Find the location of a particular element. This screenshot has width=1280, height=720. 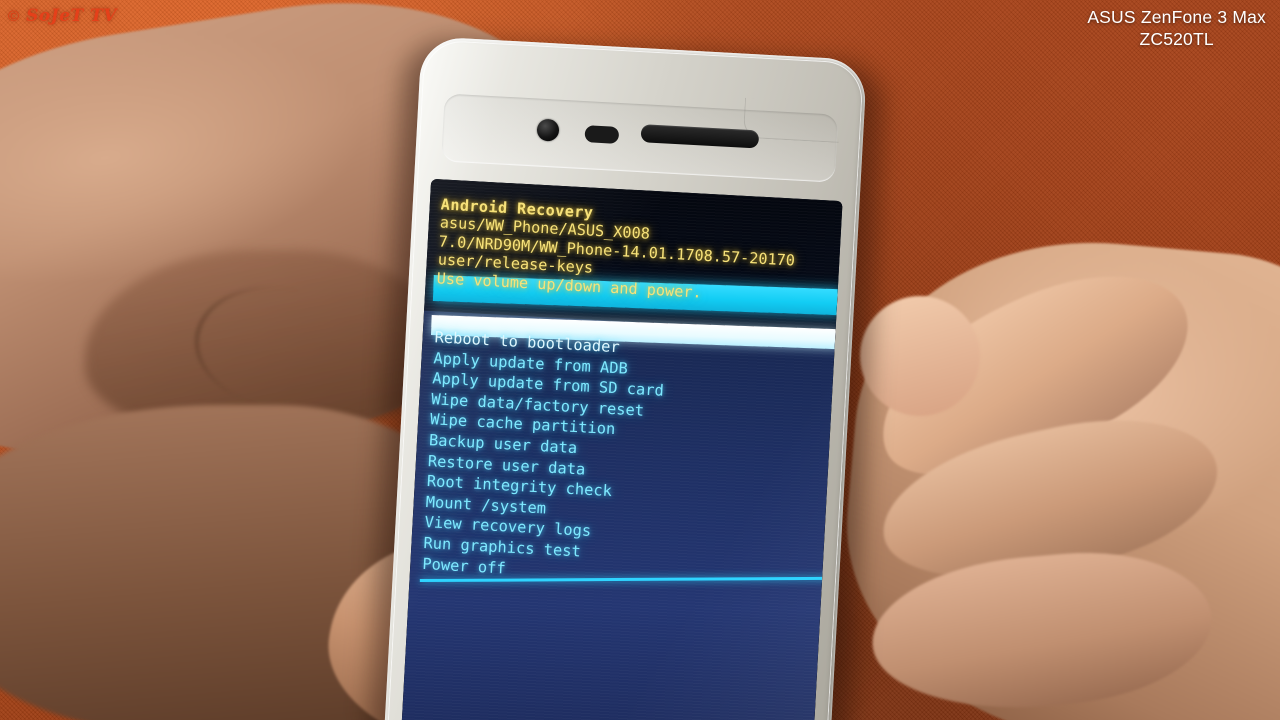

device-model-line-2: ZC520TL is located at coordinates (1176, 39).